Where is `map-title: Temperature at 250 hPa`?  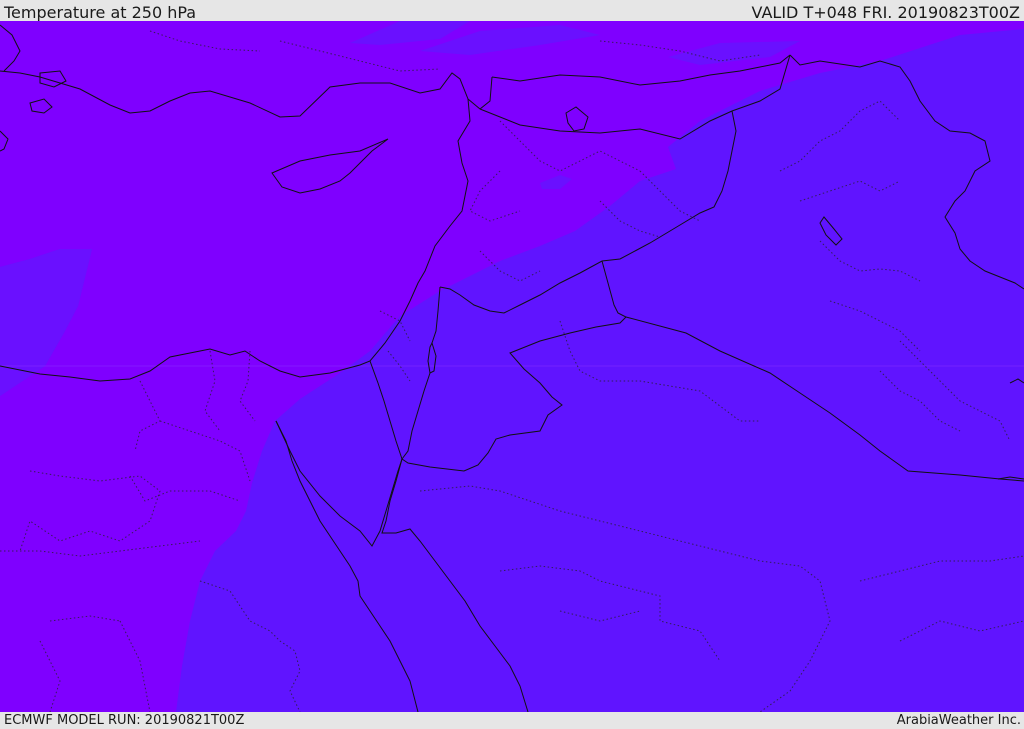 map-title: Temperature at 250 hPa is located at coordinates (100, 12).